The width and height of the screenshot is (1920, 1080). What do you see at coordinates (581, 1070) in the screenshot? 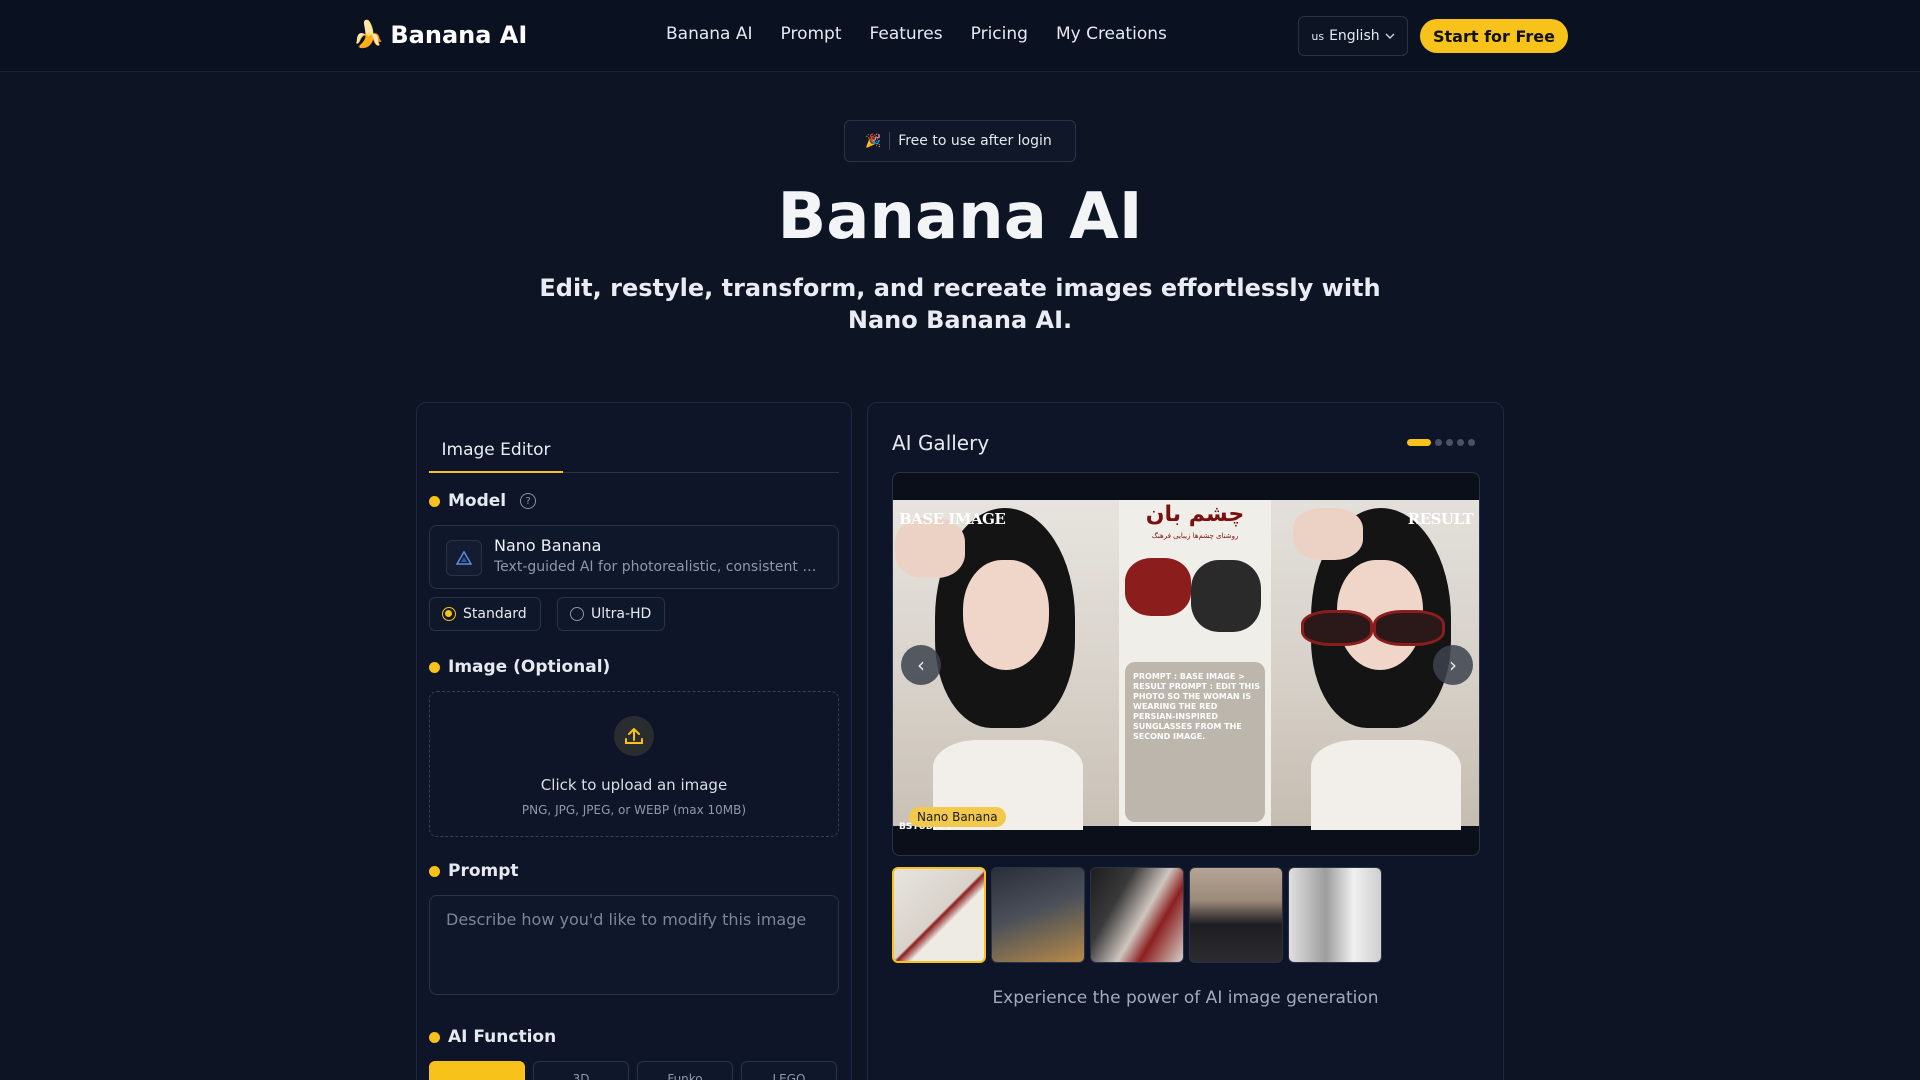
I see `function-button-3d: 3D` at bounding box center [581, 1070].